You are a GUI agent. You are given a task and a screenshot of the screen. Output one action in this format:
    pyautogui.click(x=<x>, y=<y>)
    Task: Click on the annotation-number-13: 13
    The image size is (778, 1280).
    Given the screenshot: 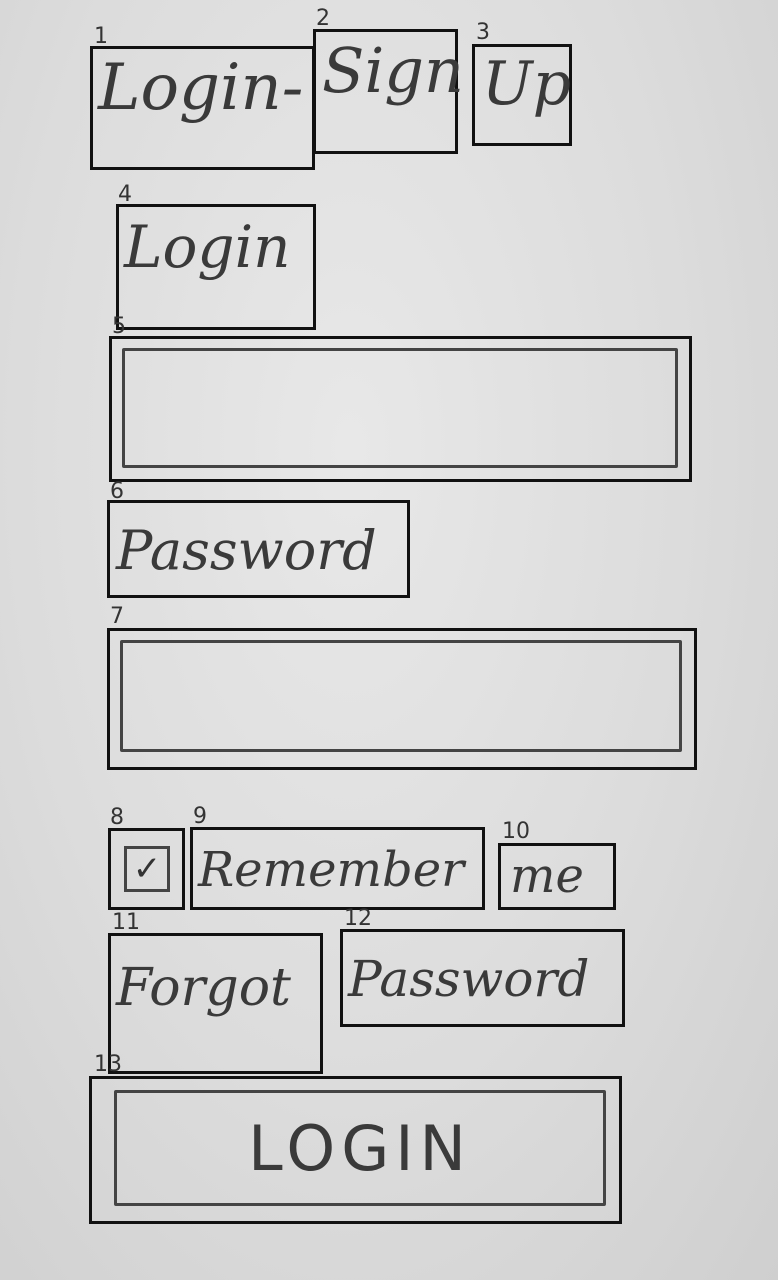 What is the action you would take?
    pyautogui.click(x=108, y=1064)
    